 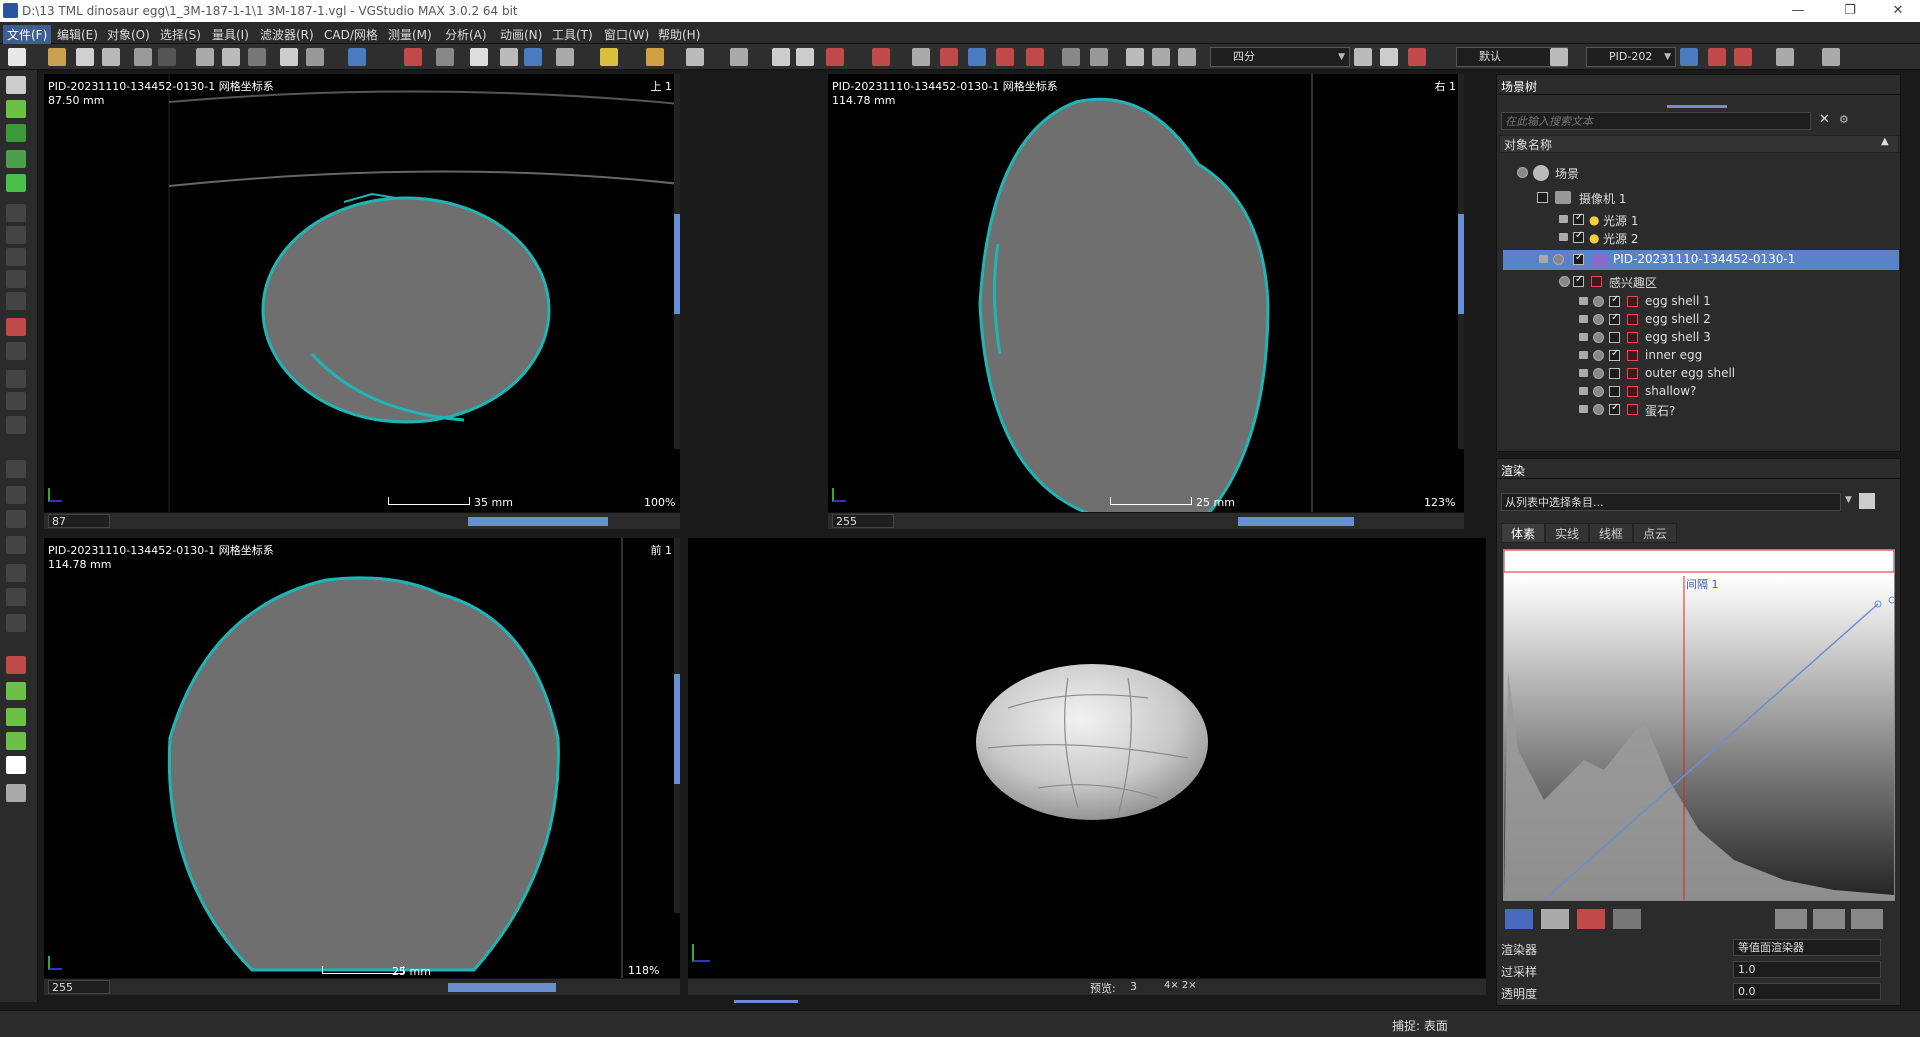 I want to click on tree-item-scene: 场景, so click(x=1693, y=173).